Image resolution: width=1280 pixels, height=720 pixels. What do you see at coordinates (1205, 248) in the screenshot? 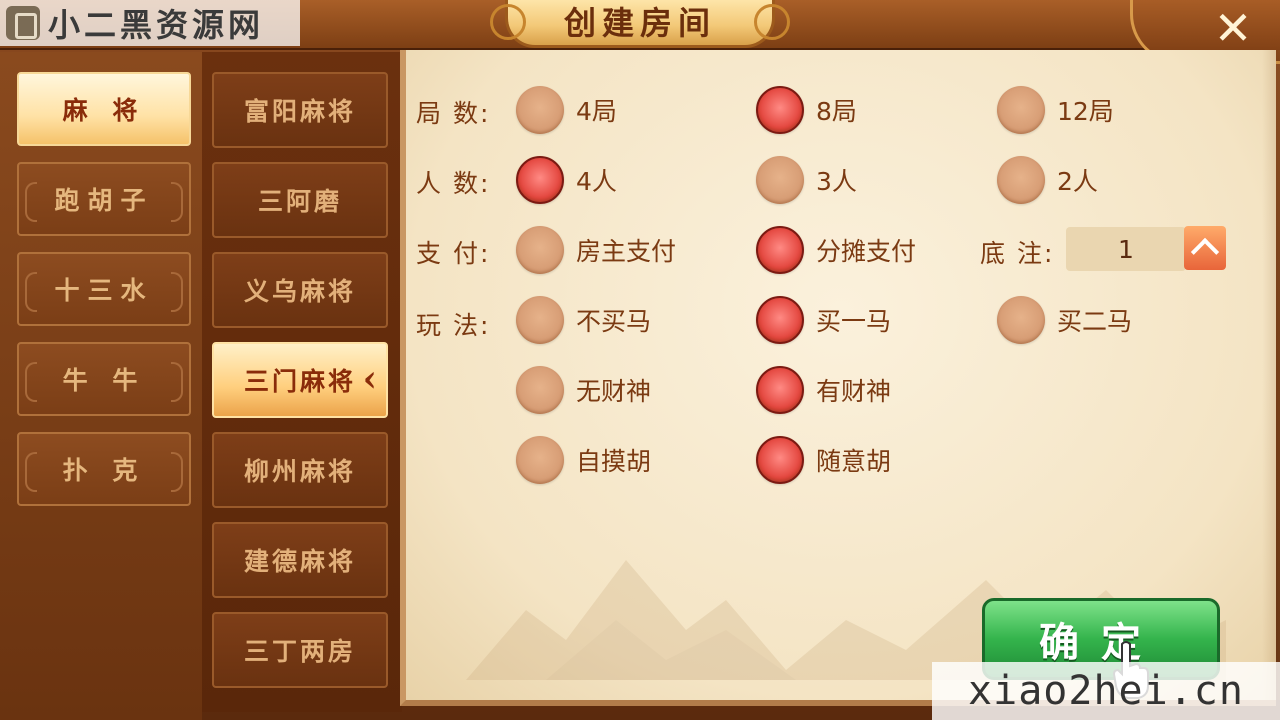
I see `stake-increase-button` at bounding box center [1205, 248].